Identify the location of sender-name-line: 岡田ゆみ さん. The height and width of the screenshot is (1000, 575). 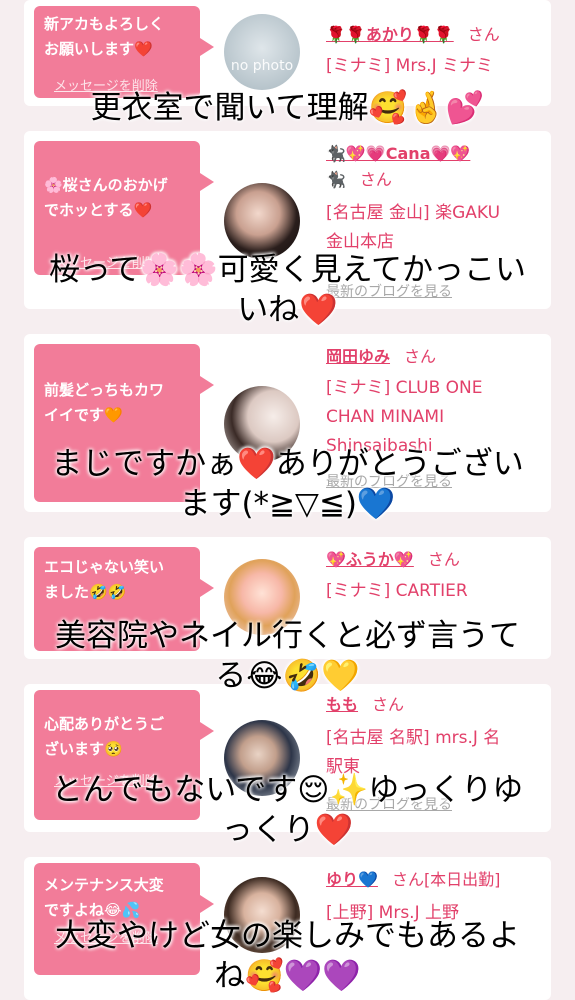
(437, 357).